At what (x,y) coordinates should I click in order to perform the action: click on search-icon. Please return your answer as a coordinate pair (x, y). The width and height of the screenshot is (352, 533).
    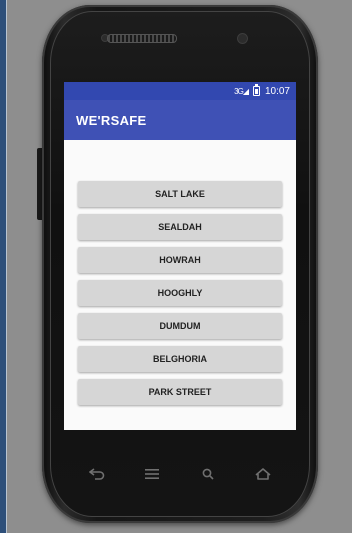
    Looking at the image, I should click on (208, 474).